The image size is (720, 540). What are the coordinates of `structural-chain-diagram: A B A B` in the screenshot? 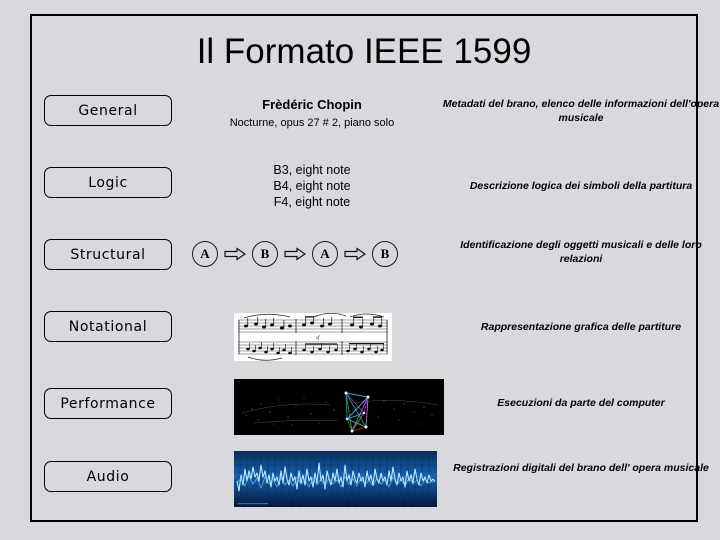 It's located at (317, 254).